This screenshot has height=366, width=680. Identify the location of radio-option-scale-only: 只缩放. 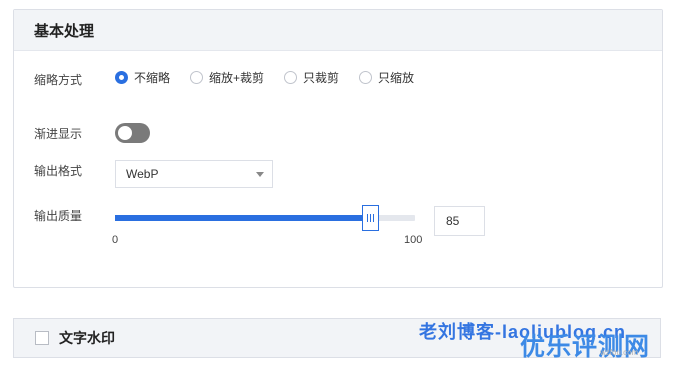
(386, 77).